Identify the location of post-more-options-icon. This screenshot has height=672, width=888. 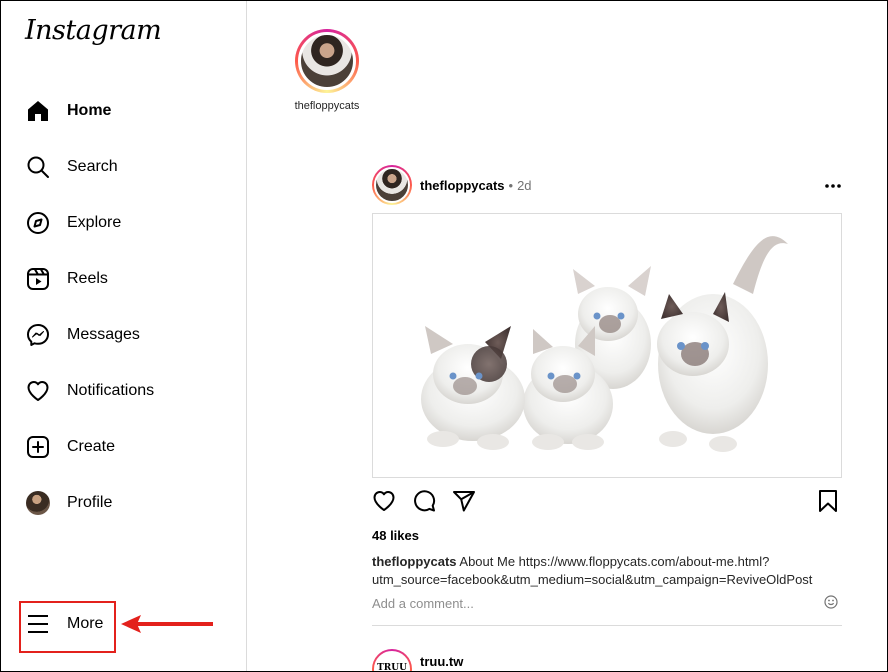
(833, 183).